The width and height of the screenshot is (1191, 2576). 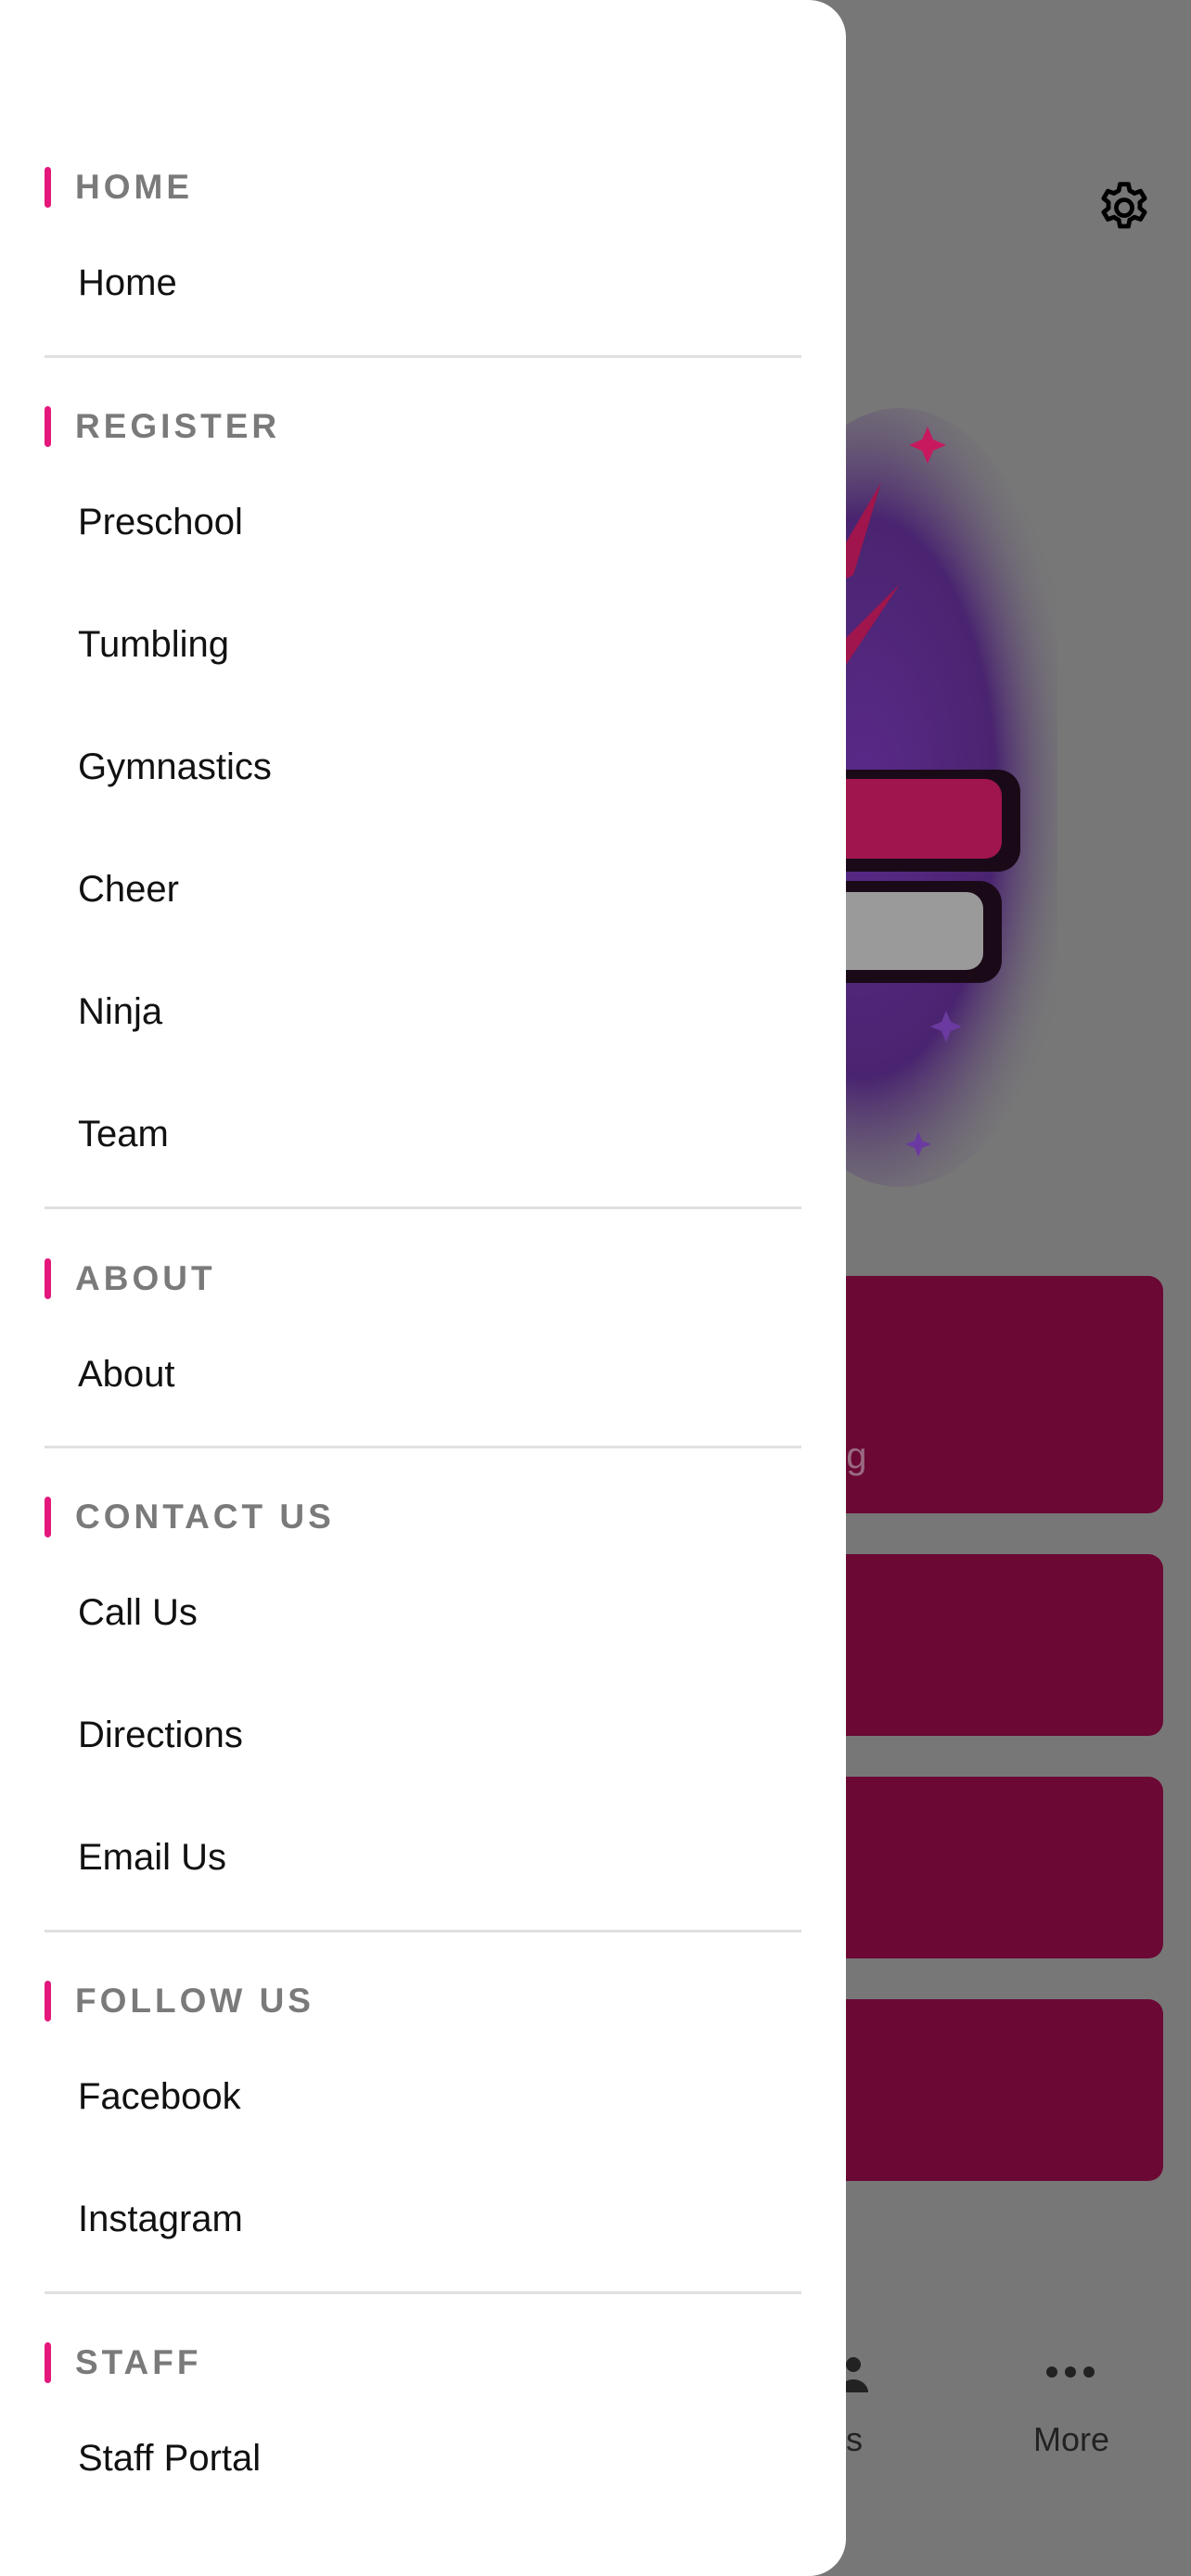 What do you see at coordinates (145, 1278) in the screenshot?
I see `section-title: ABOUT` at bounding box center [145, 1278].